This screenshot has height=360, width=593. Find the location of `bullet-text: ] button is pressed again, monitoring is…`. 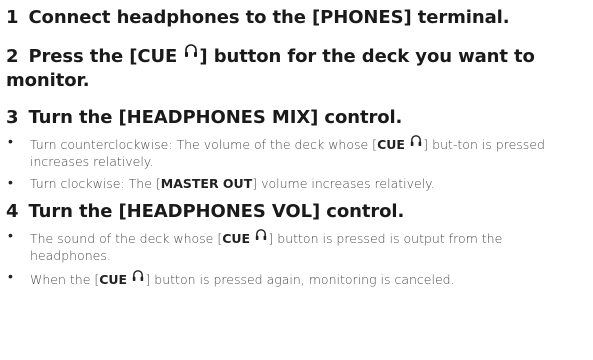

bullet-text: ] button is pressed again, monitoring is… is located at coordinates (300, 279).